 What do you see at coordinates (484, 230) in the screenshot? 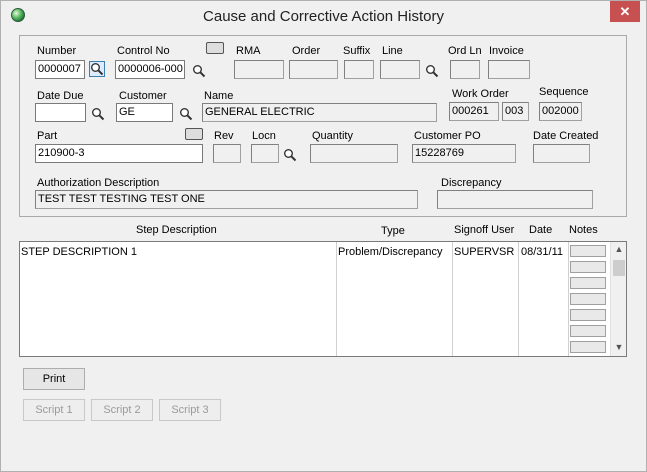
I see `signoff-user-header: Signoff User` at bounding box center [484, 230].